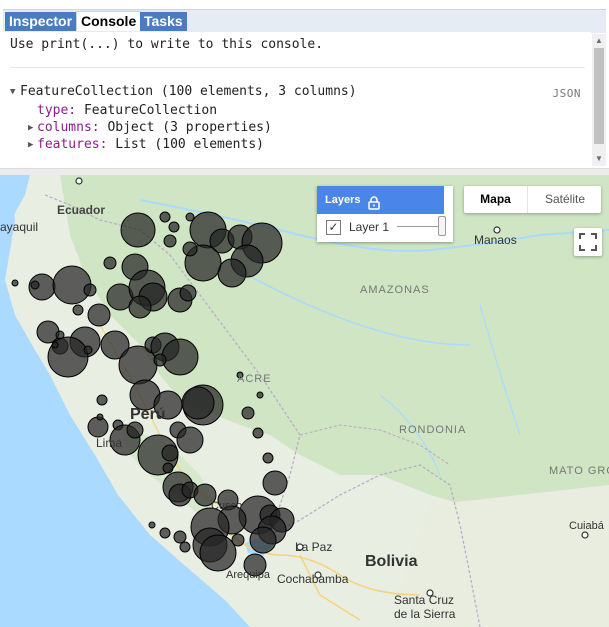 The image size is (609, 627). I want to click on lock-icon, so click(374, 207).